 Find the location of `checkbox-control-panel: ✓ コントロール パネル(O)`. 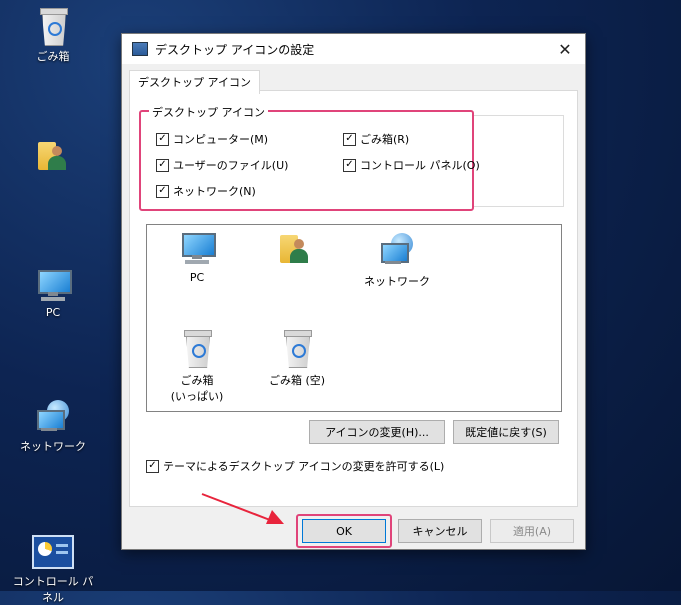

checkbox-control-panel: ✓ コントロール パネル(O) is located at coordinates (411, 165).